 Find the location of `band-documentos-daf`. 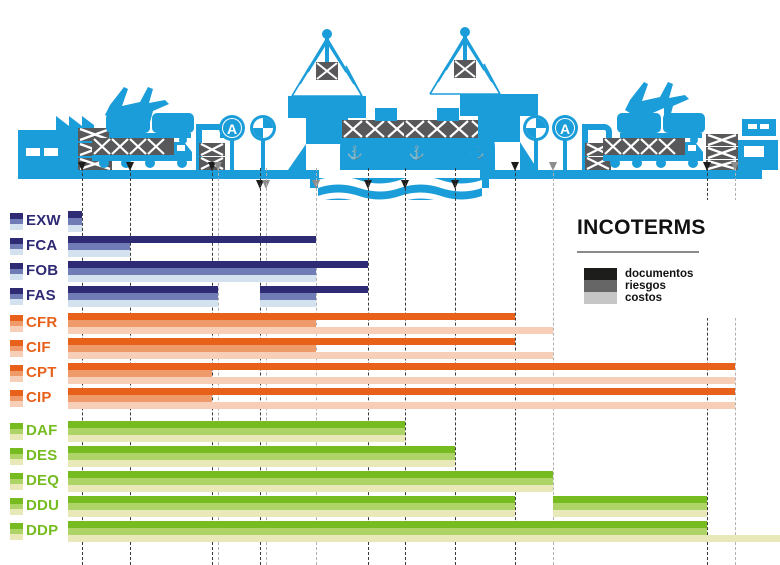

band-documentos-daf is located at coordinates (236, 424).